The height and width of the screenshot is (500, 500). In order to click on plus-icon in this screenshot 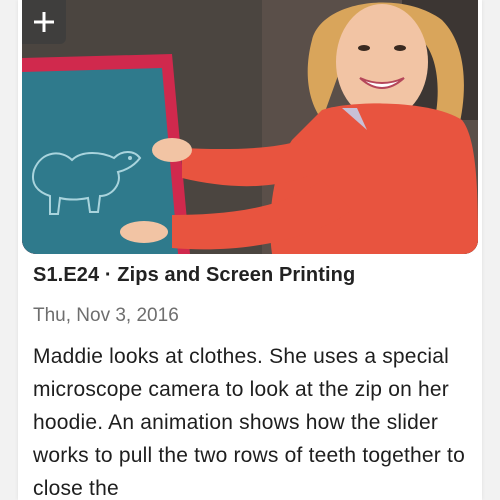, I will do `click(44, 22)`.